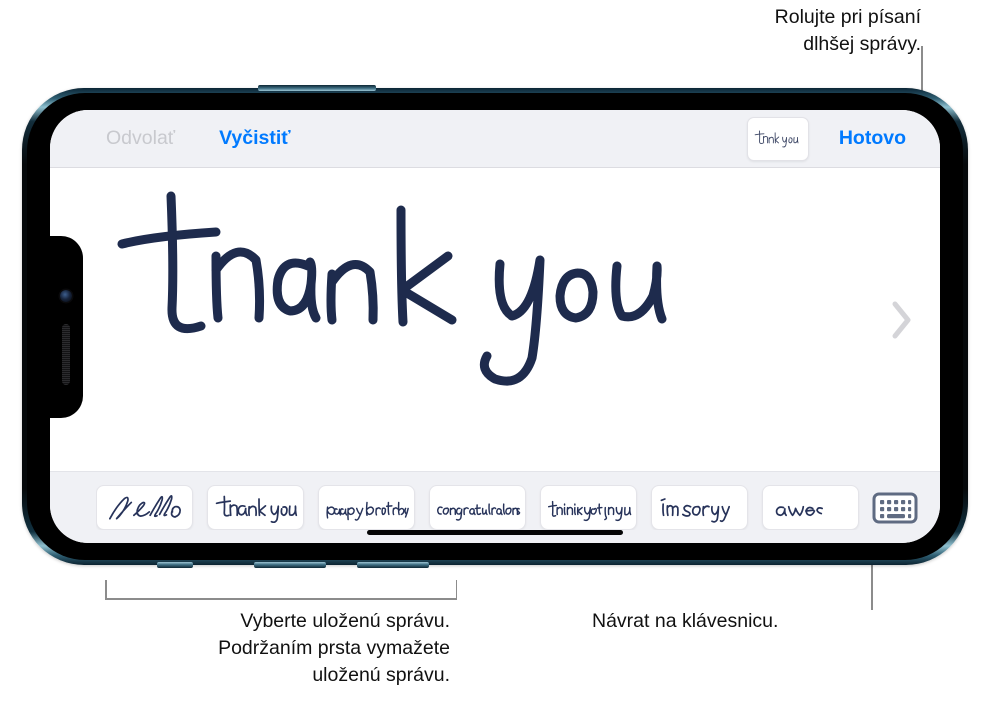 The height and width of the screenshot is (710, 990). I want to click on saved-messages-list, so click(478, 507).